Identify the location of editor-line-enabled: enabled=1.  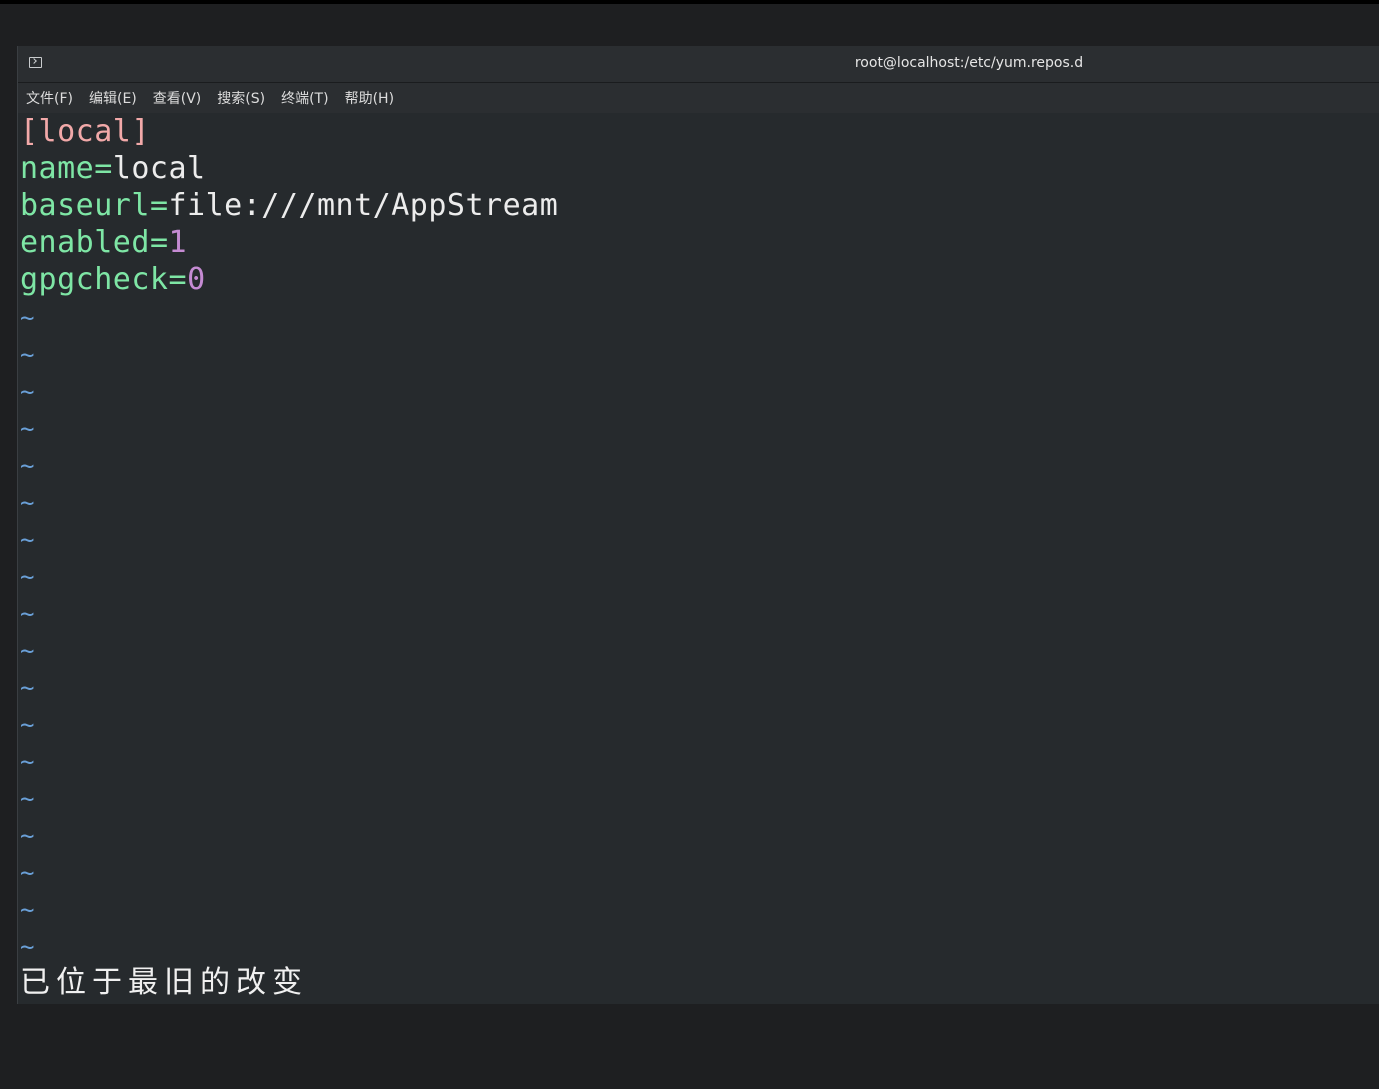
(699, 242).